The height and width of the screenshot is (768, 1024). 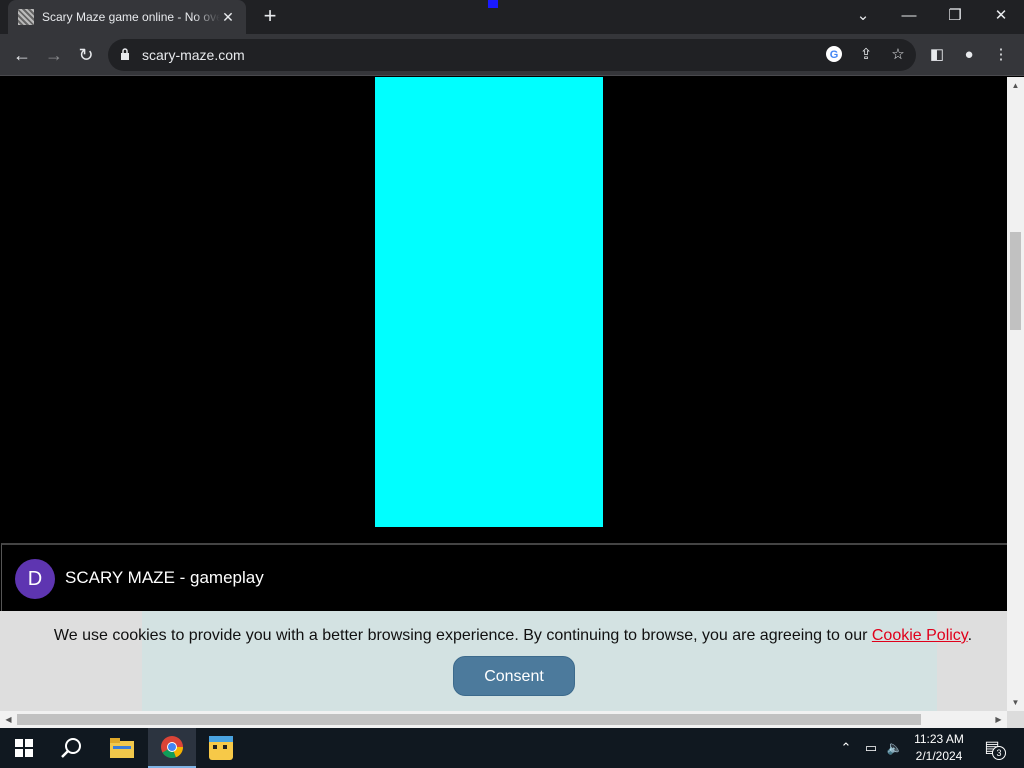 What do you see at coordinates (898, 55) in the screenshot?
I see `bookmark-star-icon: ☆` at bounding box center [898, 55].